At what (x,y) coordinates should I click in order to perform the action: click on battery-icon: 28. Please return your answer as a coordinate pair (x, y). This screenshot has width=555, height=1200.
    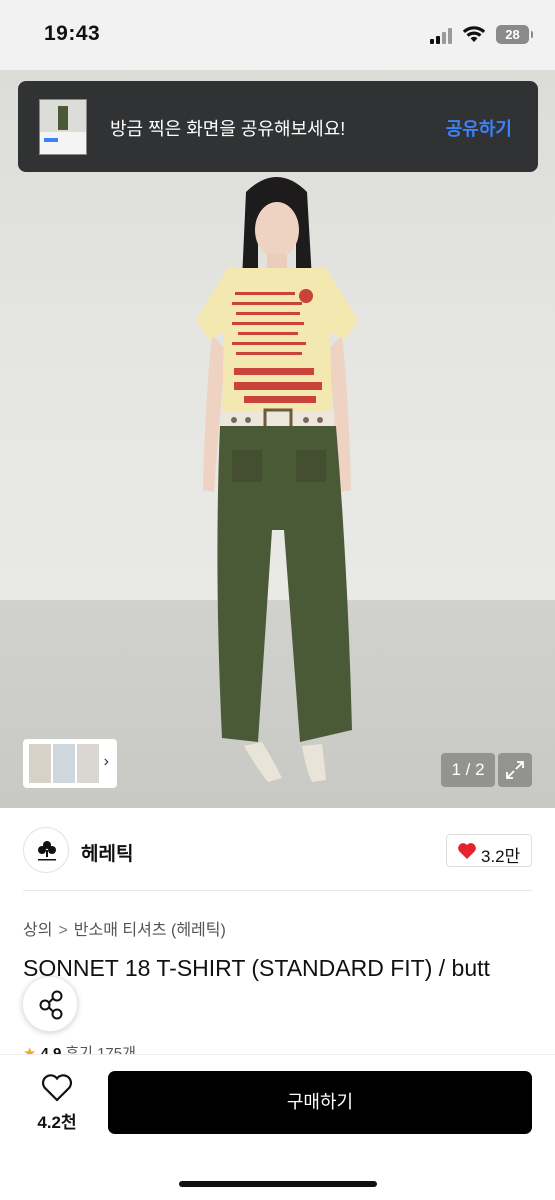
    Looking at the image, I should click on (514, 34).